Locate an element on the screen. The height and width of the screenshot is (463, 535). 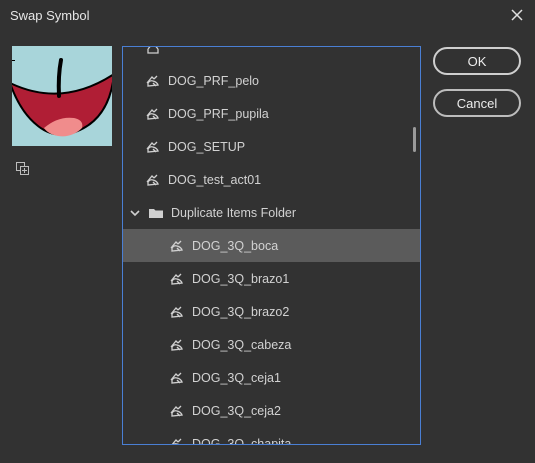
symbol-preview is located at coordinates (62, 96).